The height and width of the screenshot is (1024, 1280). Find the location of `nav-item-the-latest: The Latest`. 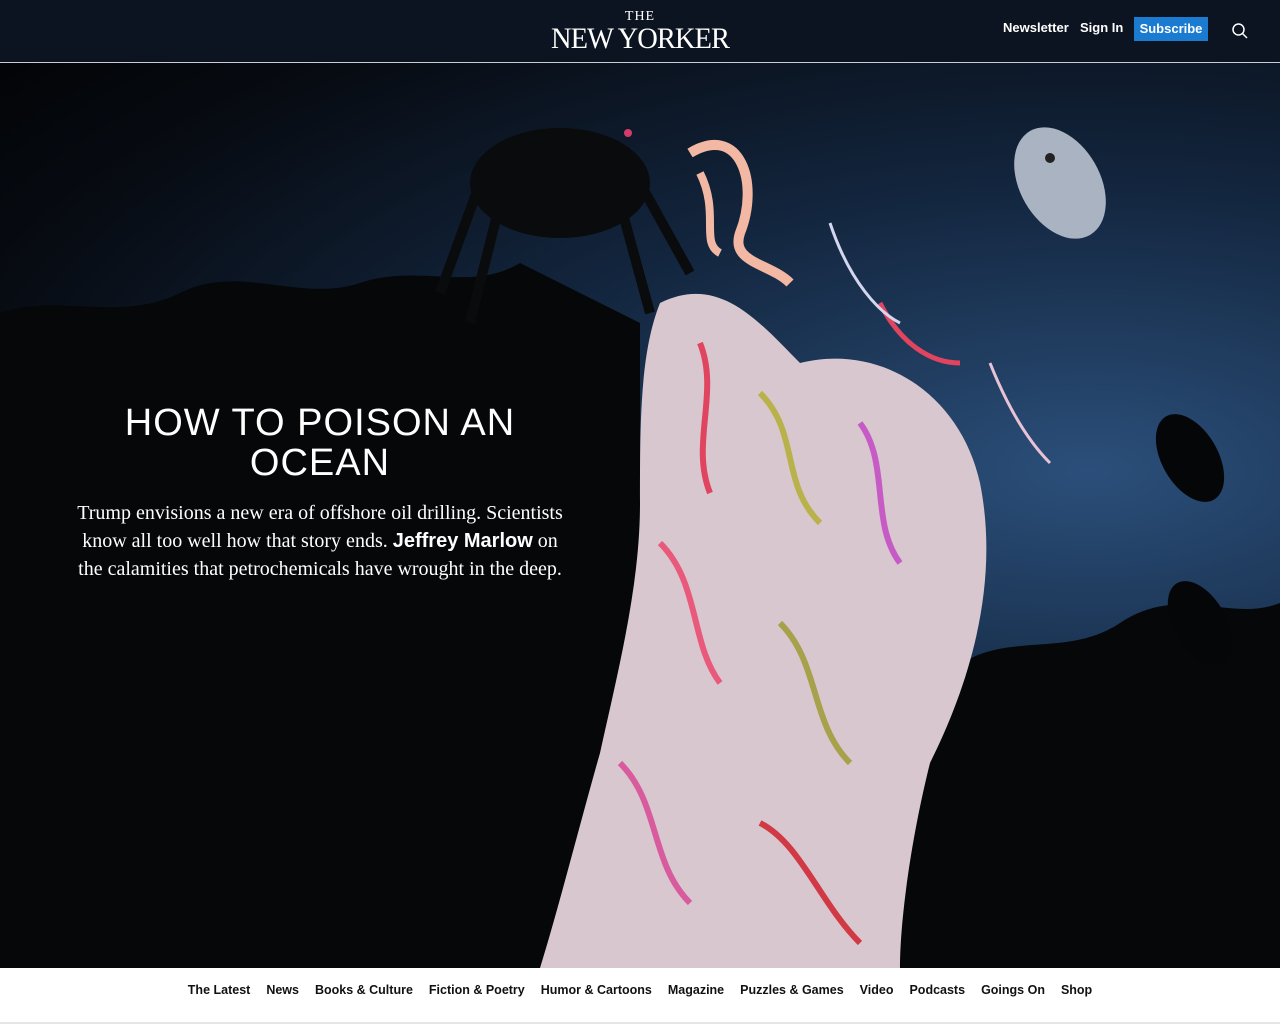

nav-item-the-latest: The Latest is located at coordinates (219, 990).